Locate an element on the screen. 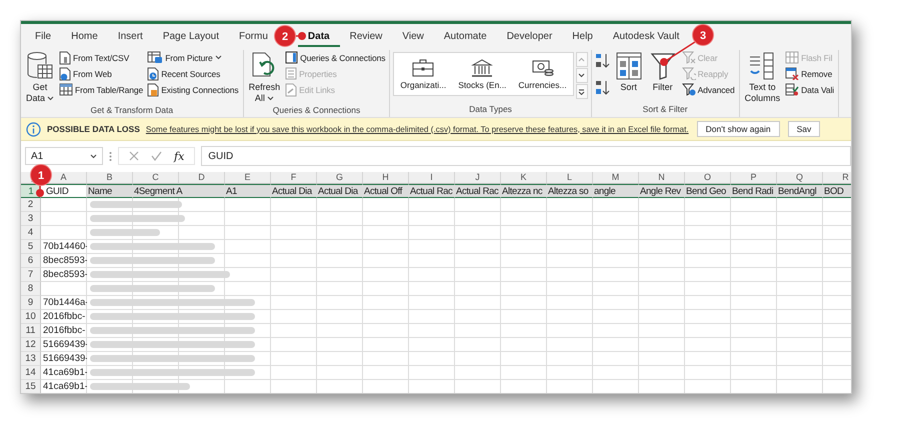  table-cell: Actual Off is located at coordinates (386, 191).